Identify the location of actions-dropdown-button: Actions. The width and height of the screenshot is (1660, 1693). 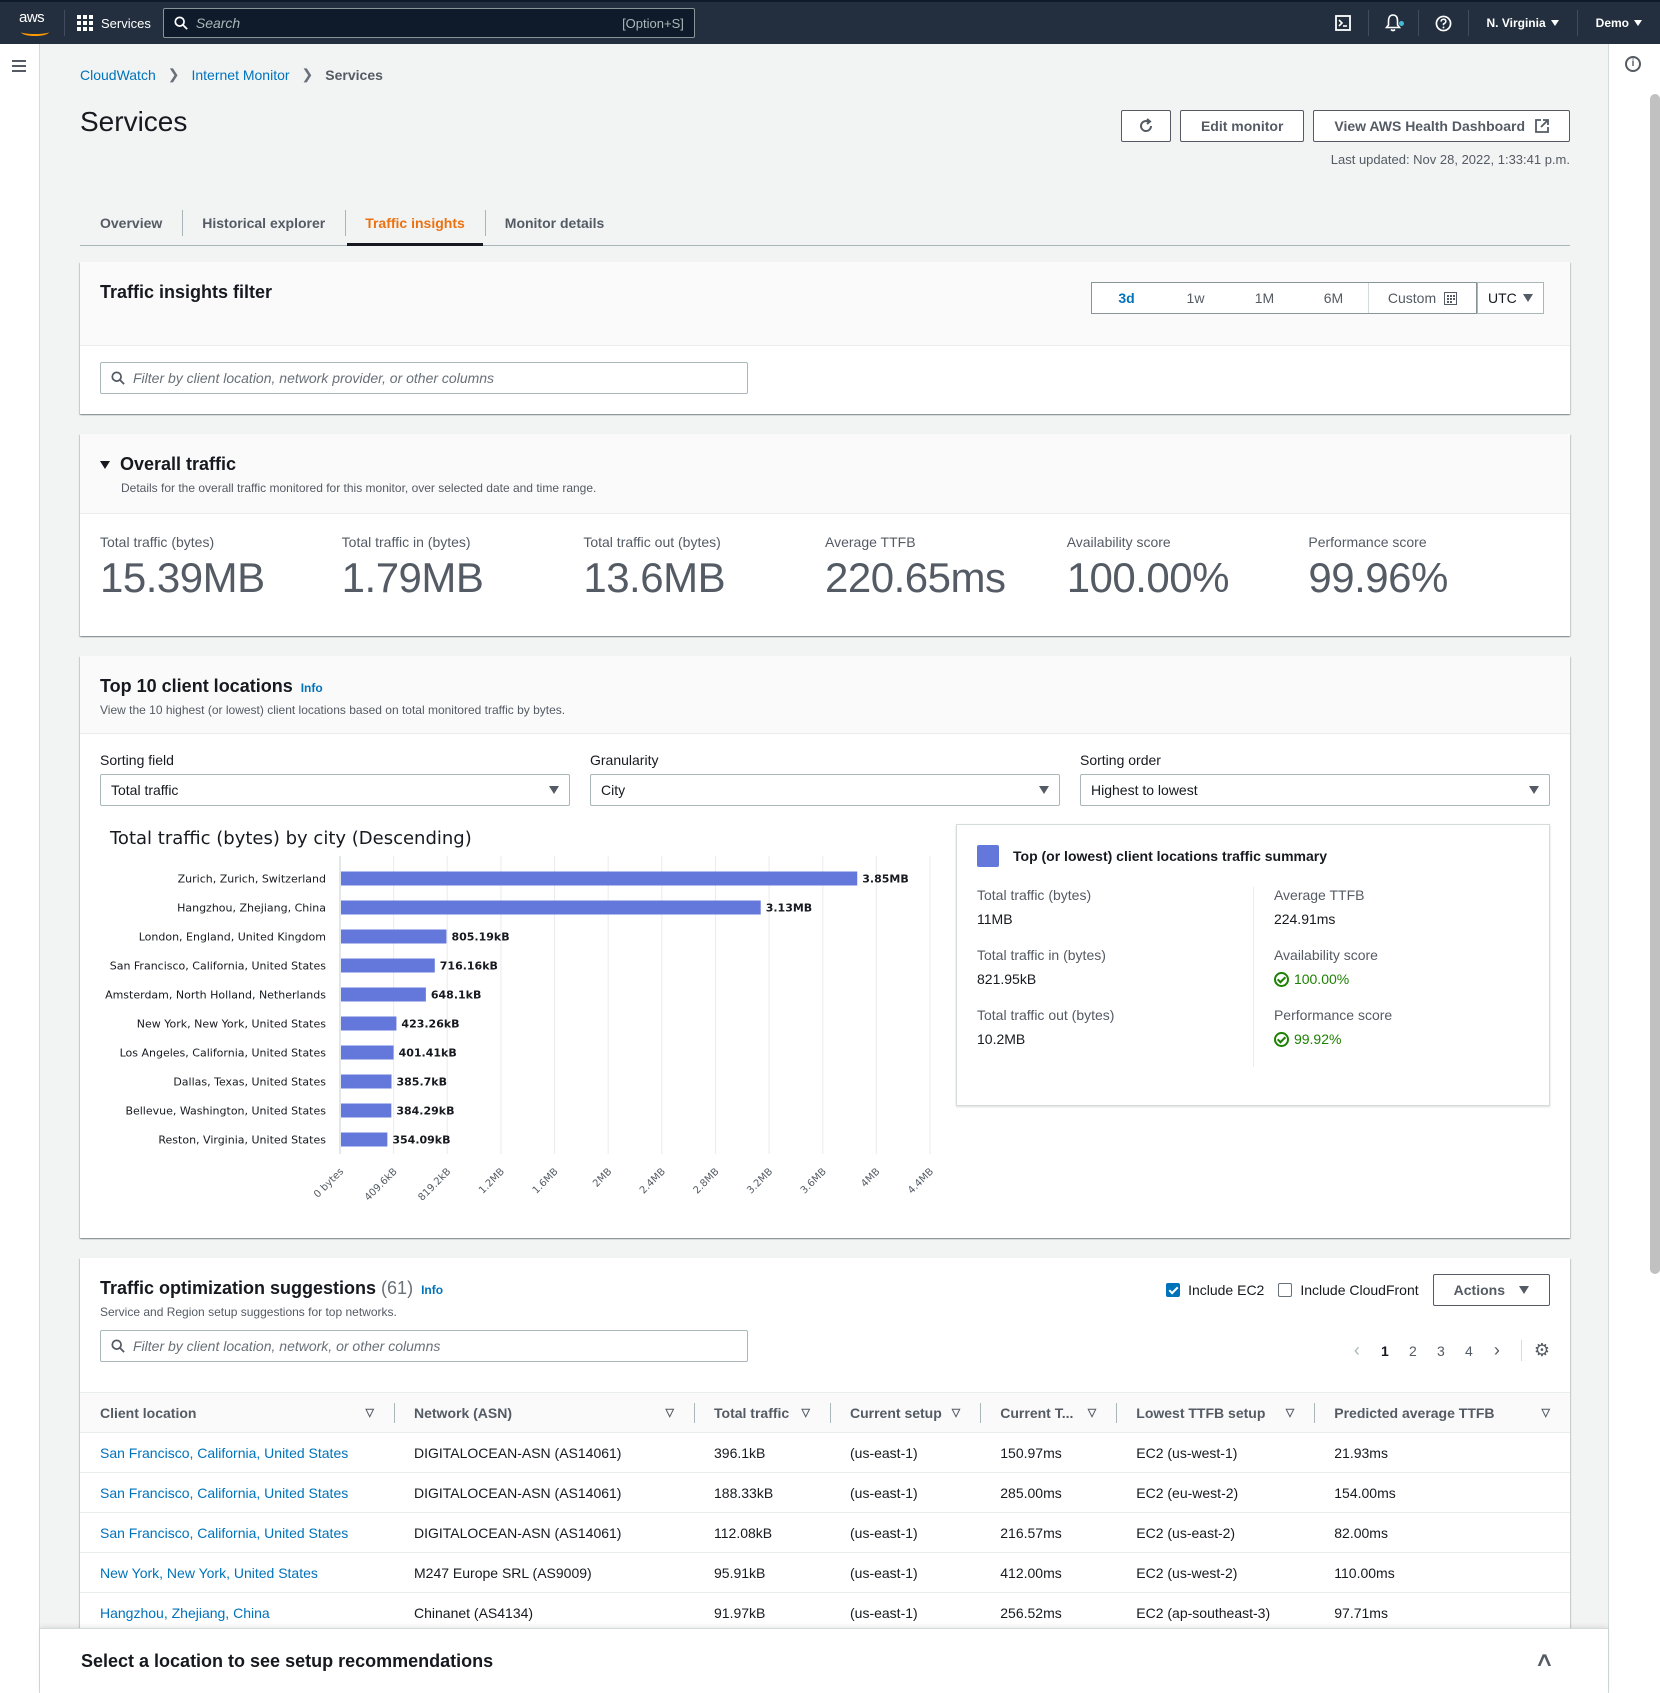
(1491, 1290).